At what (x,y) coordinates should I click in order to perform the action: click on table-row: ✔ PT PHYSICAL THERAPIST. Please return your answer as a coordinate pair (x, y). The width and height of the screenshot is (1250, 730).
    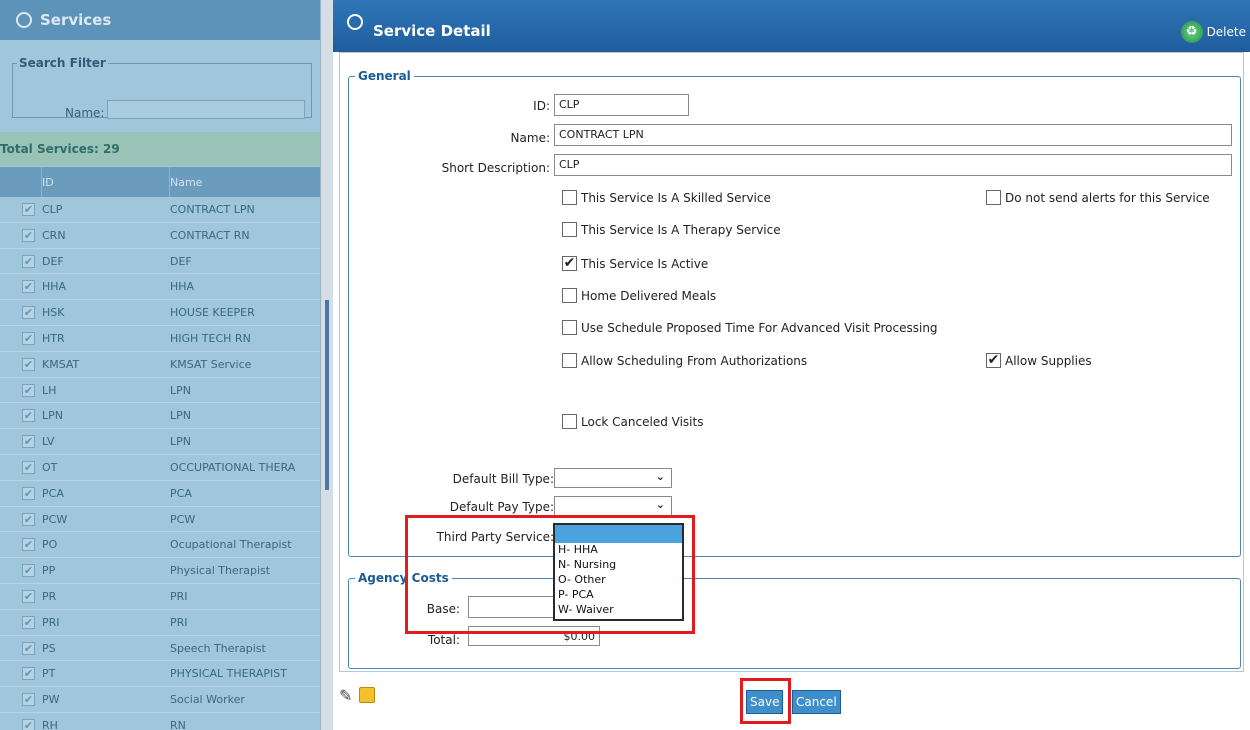
    Looking at the image, I should click on (160, 674).